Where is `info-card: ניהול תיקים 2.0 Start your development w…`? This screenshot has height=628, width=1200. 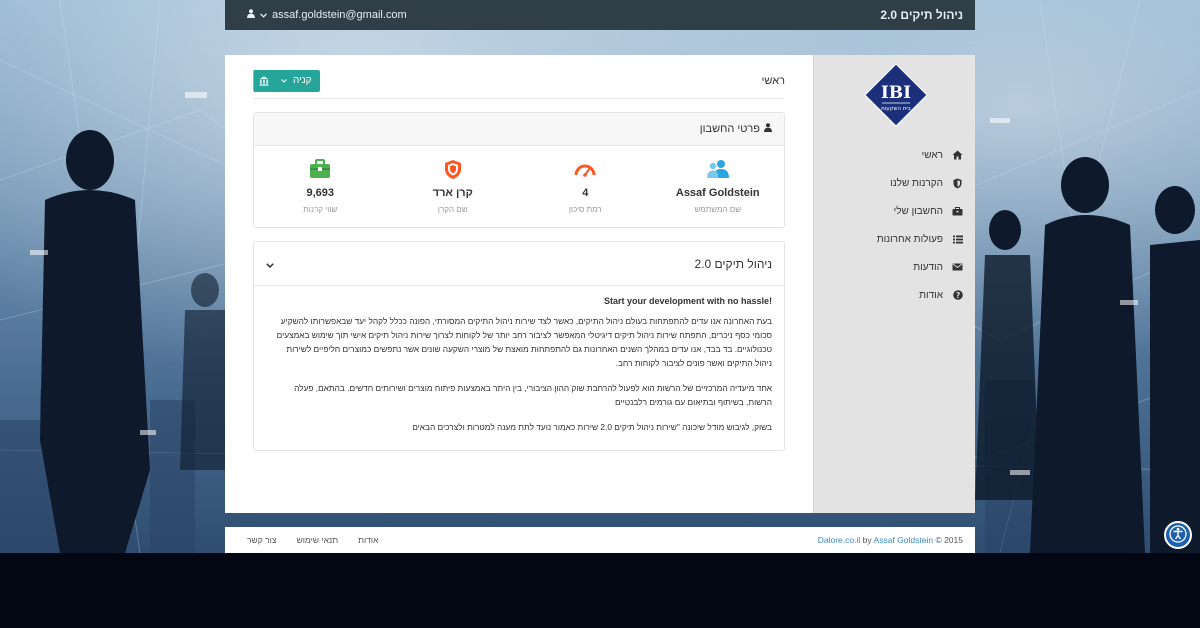 info-card: ניהול תיקים 2.0 Start your development w… is located at coordinates (519, 346).